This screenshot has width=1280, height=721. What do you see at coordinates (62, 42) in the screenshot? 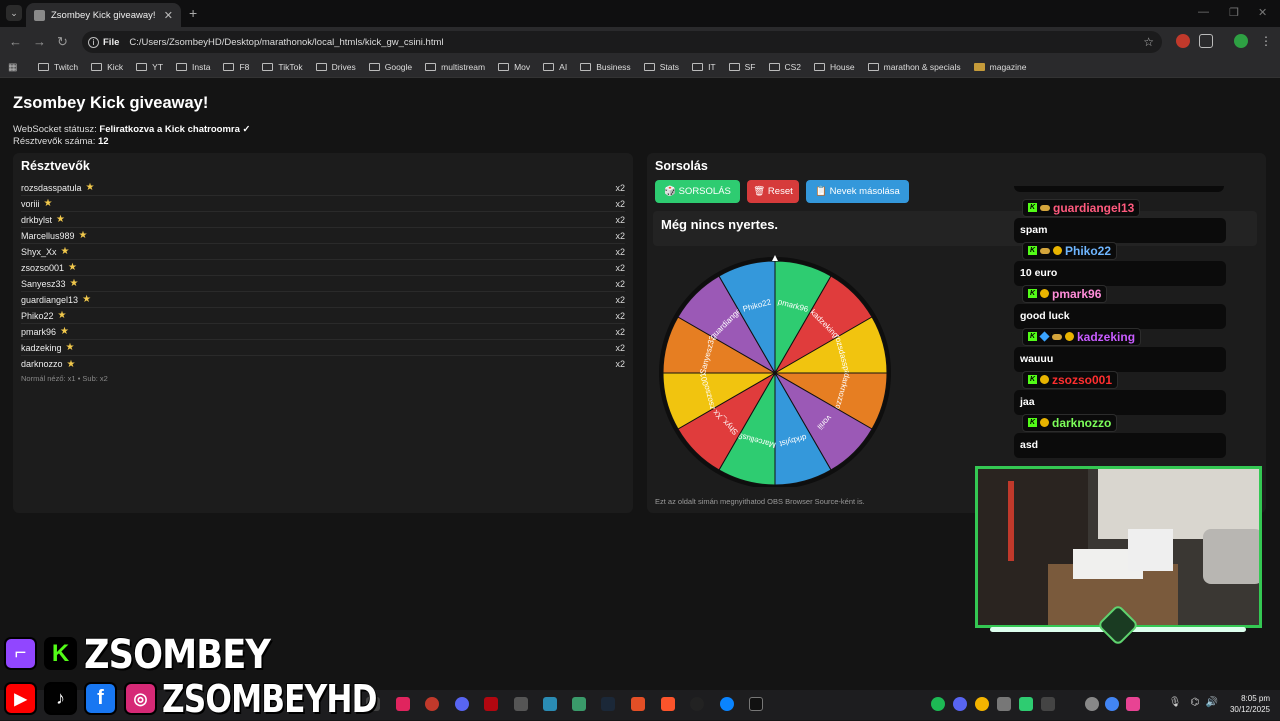
I see `reload-icon: ↻` at bounding box center [62, 42].